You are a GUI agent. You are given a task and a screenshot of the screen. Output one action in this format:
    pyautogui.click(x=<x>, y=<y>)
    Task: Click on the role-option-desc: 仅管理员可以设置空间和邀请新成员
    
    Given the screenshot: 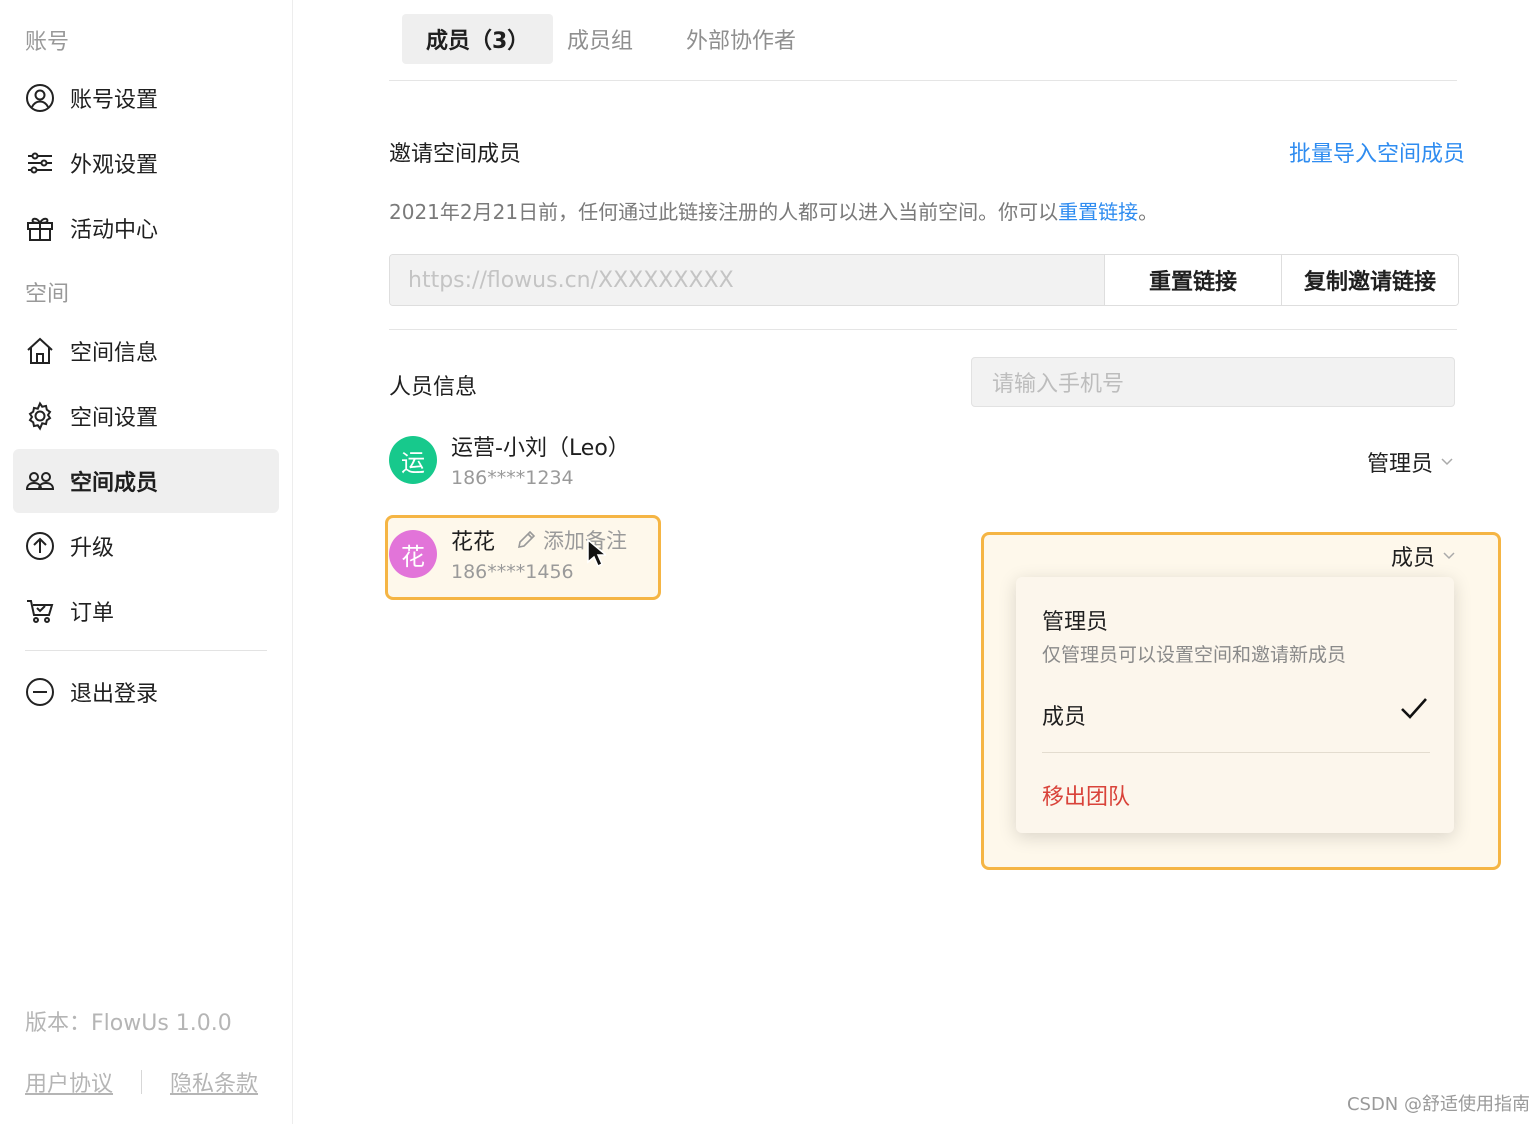 What is the action you would take?
    pyautogui.click(x=1194, y=655)
    